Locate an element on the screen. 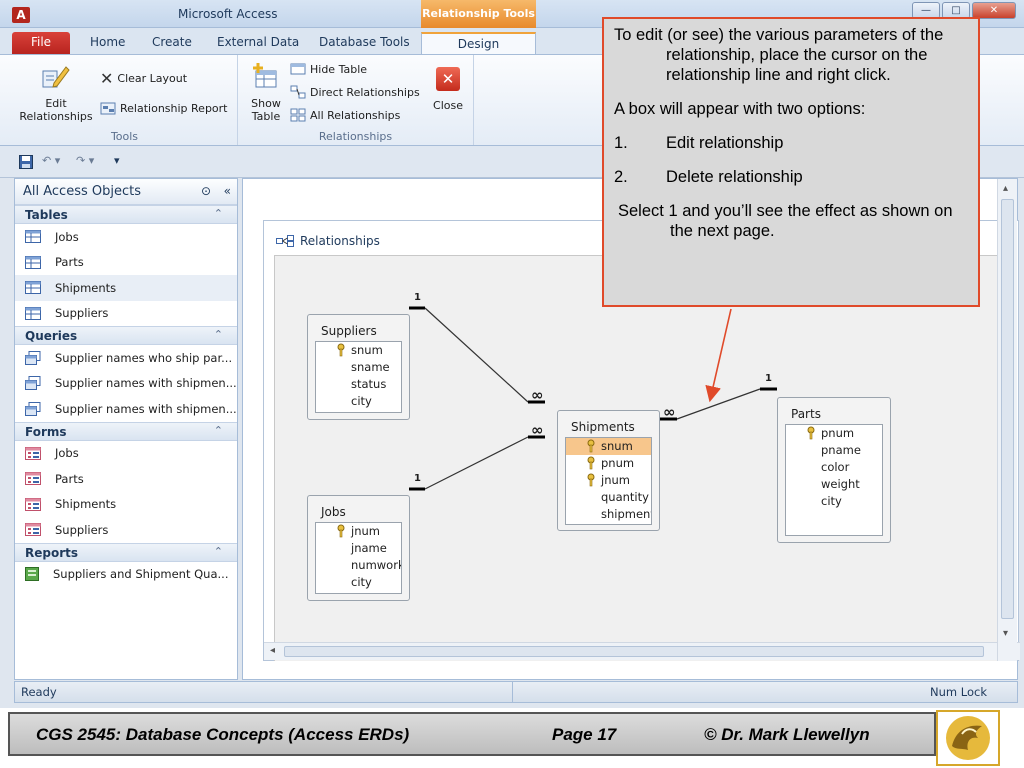 The image size is (1024, 768). undo-icon: ↶ ▾ is located at coordinates (51, 160).